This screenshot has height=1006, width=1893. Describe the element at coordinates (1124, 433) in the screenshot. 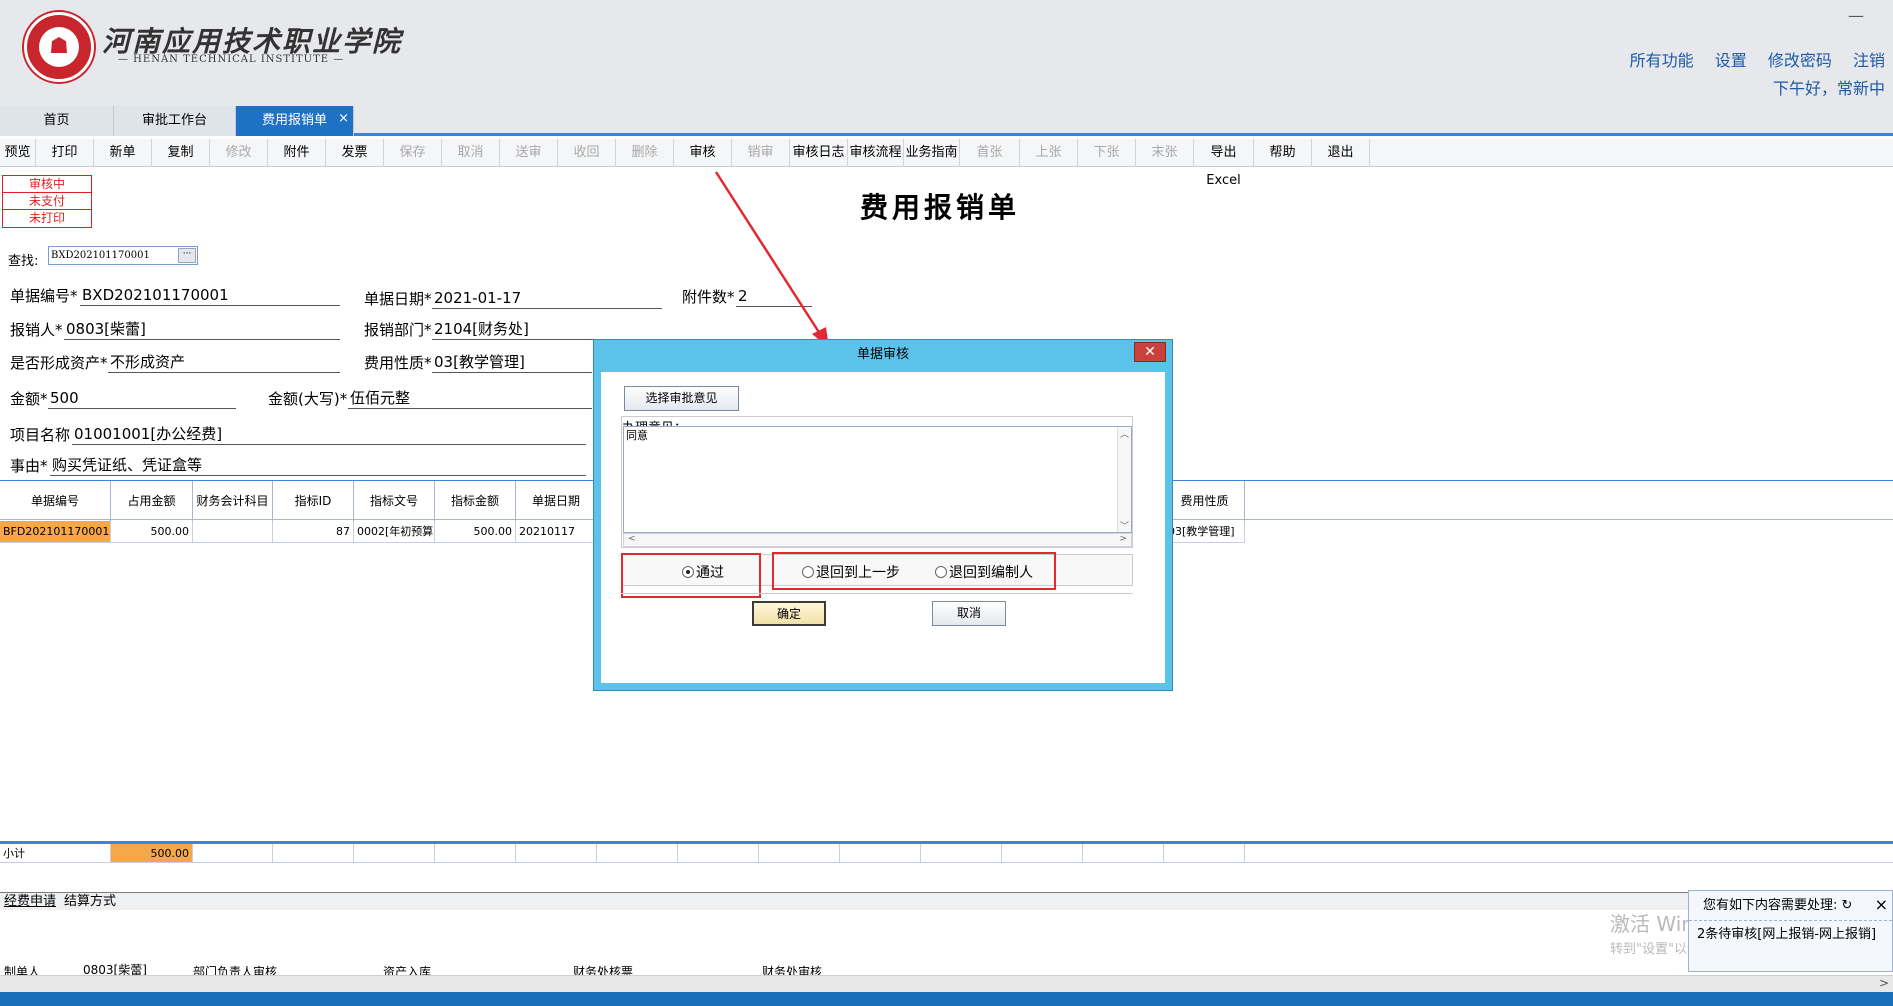

I see `scroll-up-icon: ︿` at that location.